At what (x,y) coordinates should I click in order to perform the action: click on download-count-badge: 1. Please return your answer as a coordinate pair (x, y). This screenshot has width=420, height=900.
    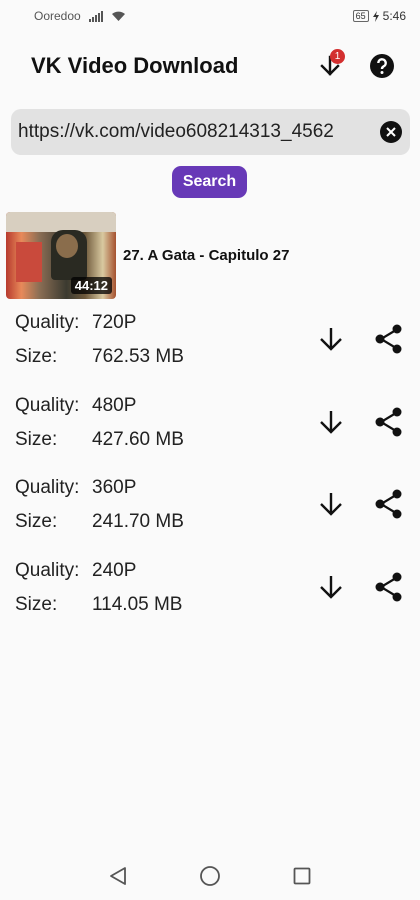
    Looking at the image, I should click on (337, 56).